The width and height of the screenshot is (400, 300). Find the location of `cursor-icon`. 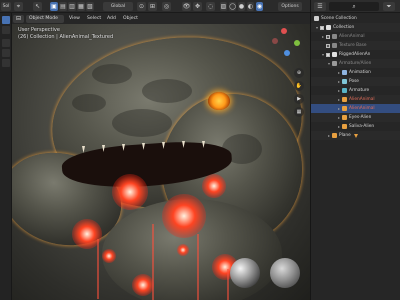

cursor-icon is located at coordinates (6, 30).